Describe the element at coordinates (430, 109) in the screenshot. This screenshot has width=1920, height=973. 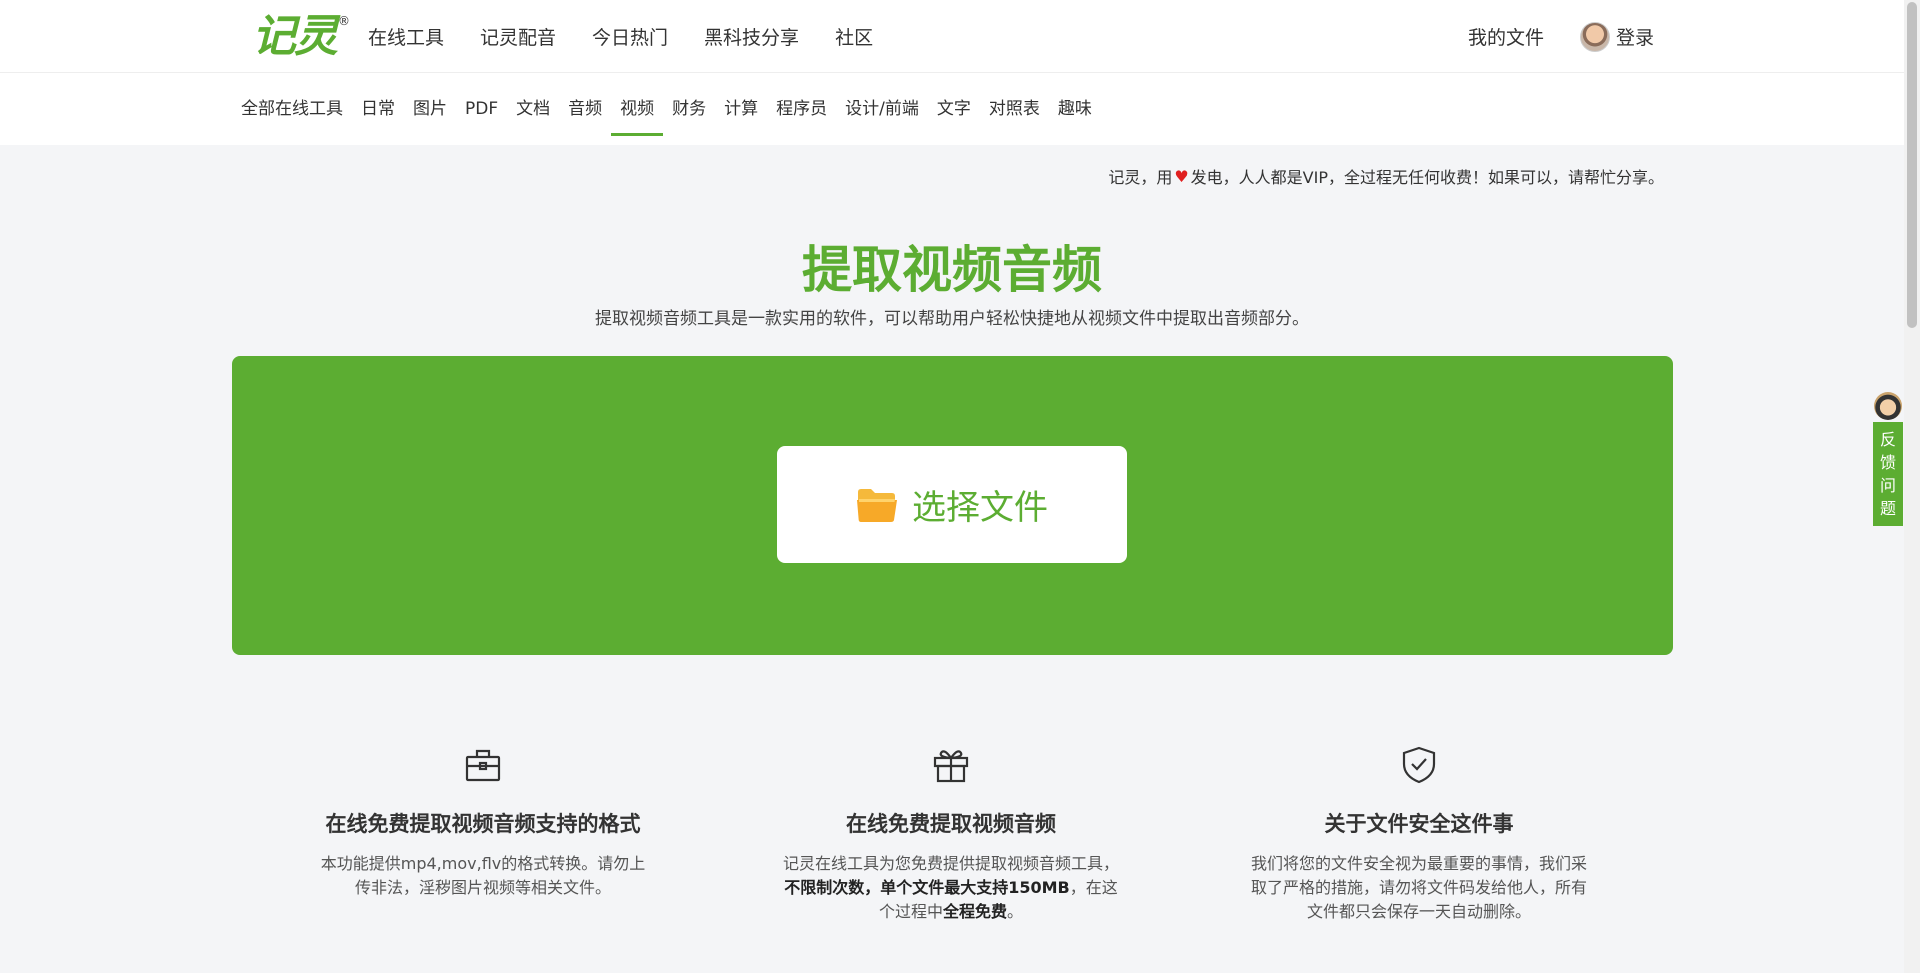
I see `cat-image: 图片` at that location.